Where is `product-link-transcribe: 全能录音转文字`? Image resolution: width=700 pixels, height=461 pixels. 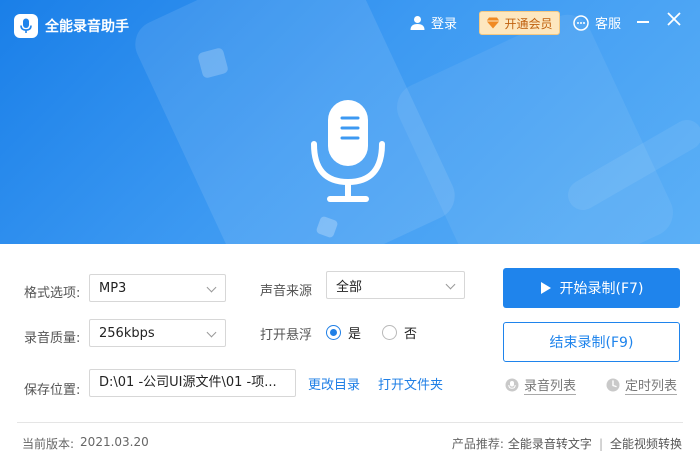
product-link-transcribe: 全能录音转文字 is located at coordinates (550, 443).